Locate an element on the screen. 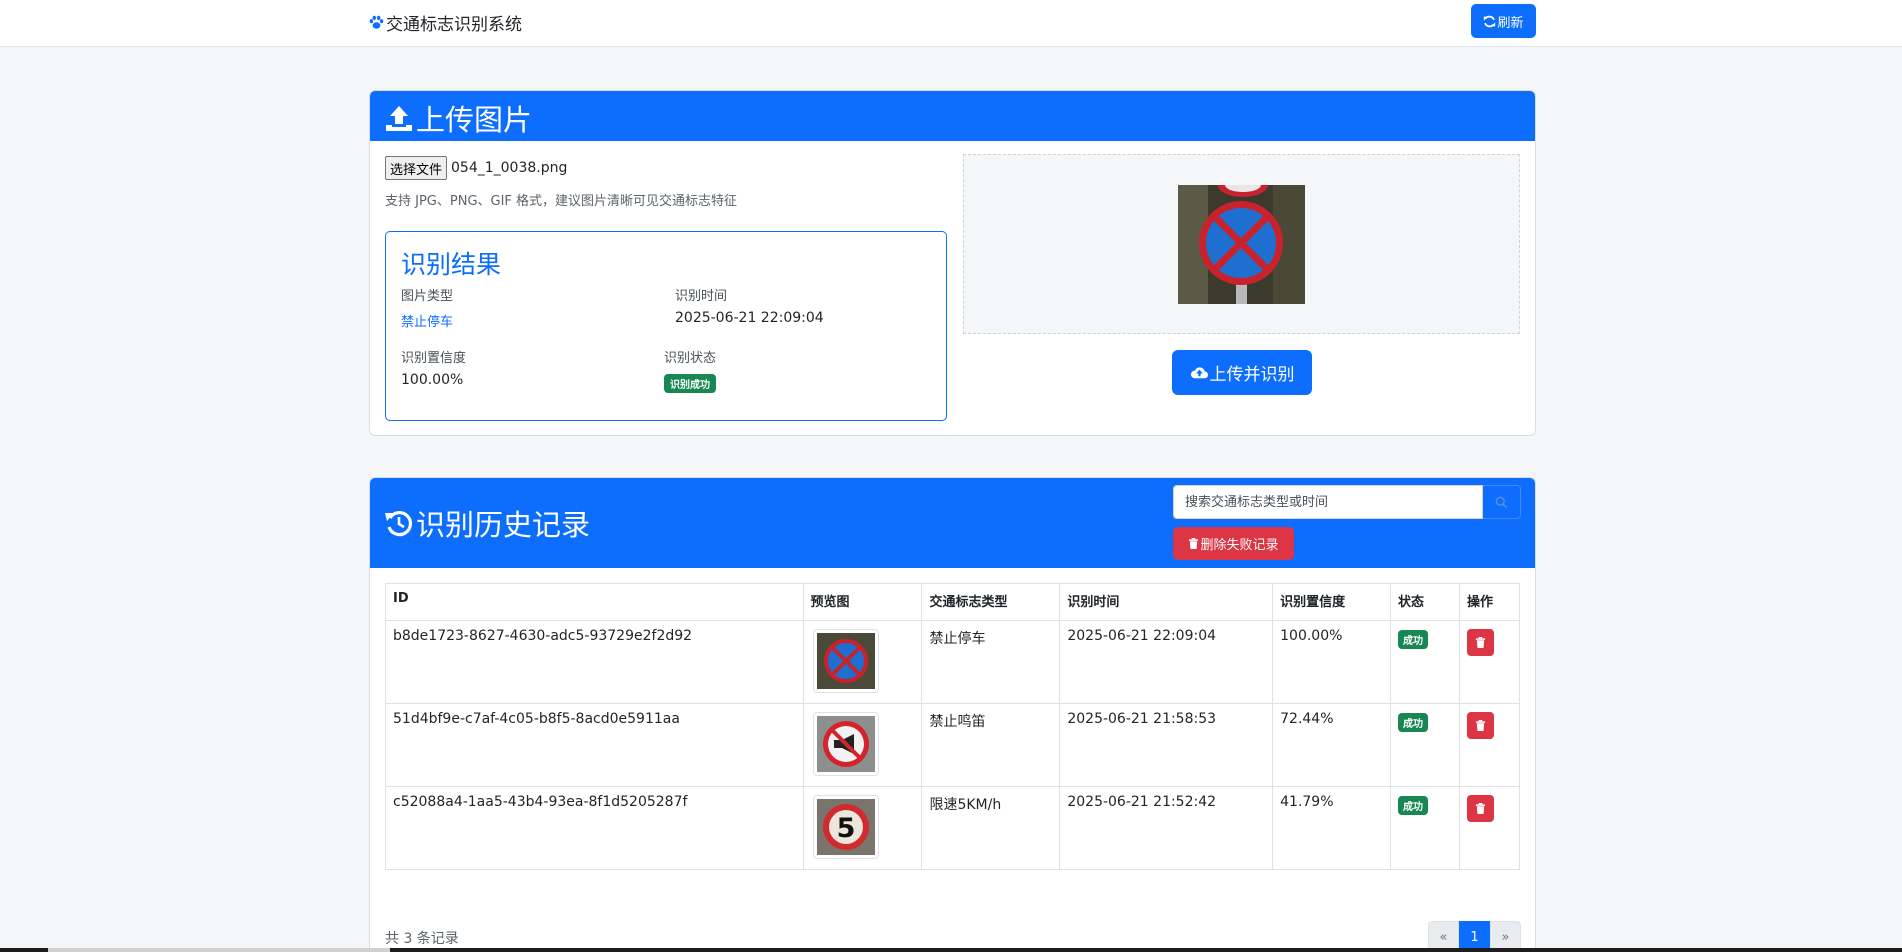 The height and width of the screenshot is (952, 1902). confidence-label: 识别置信度 is located at coordinates (434, 358).